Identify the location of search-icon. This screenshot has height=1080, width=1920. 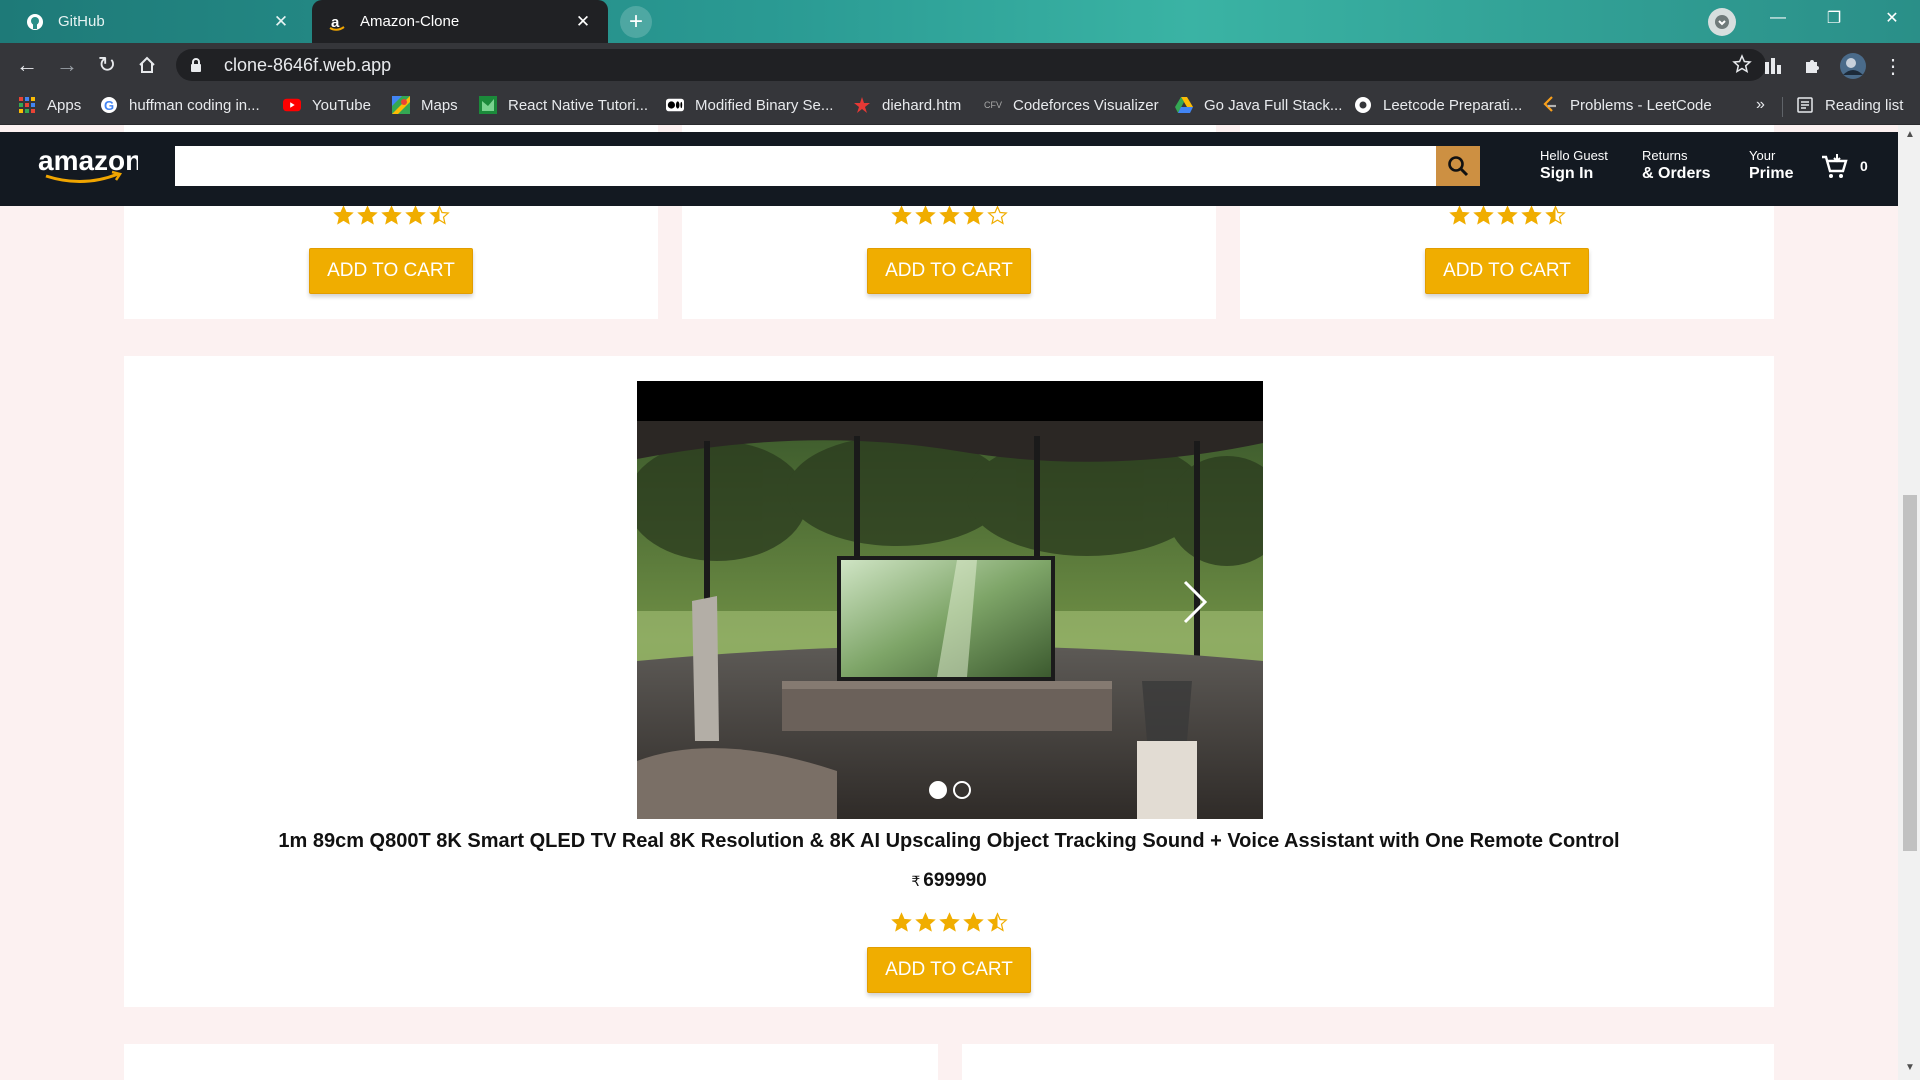
(1458, 166).